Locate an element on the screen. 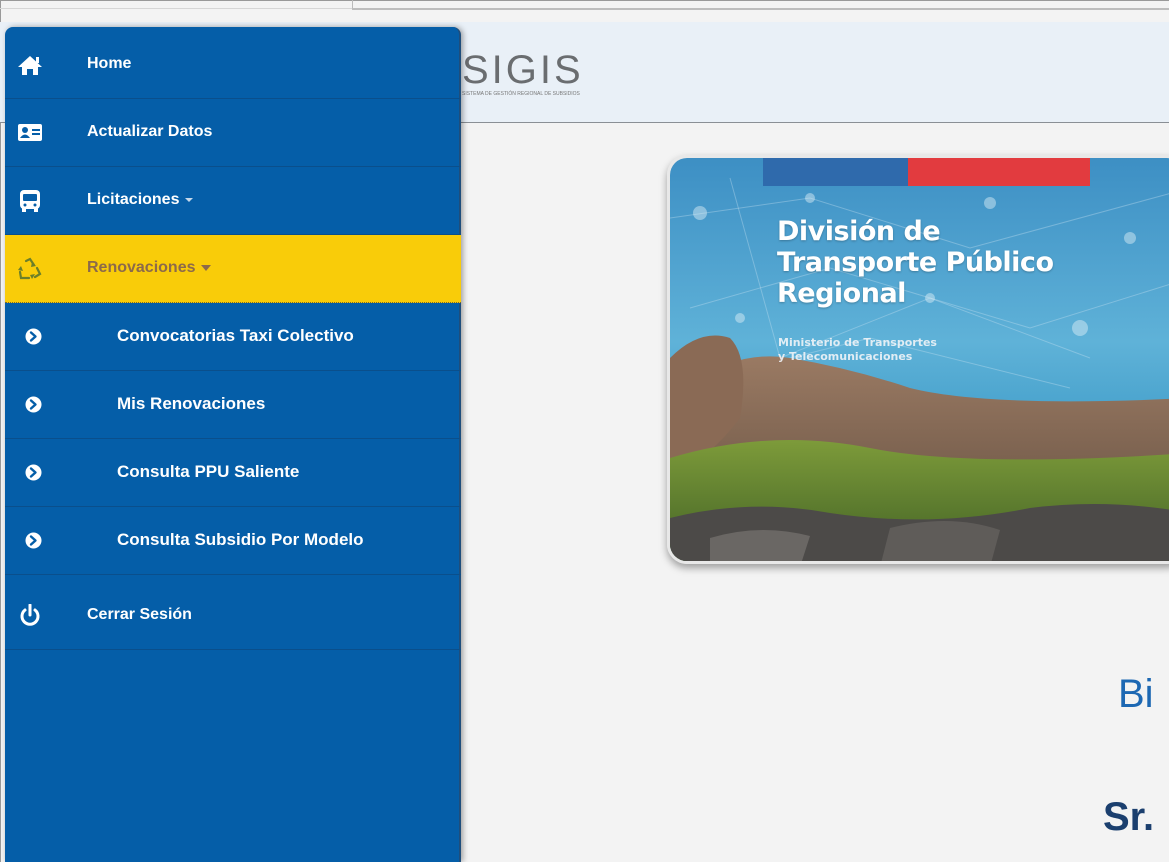 The image size is (1169, 862). sidebar-item-label: Renovaciones is located at coordinates (149, 268).